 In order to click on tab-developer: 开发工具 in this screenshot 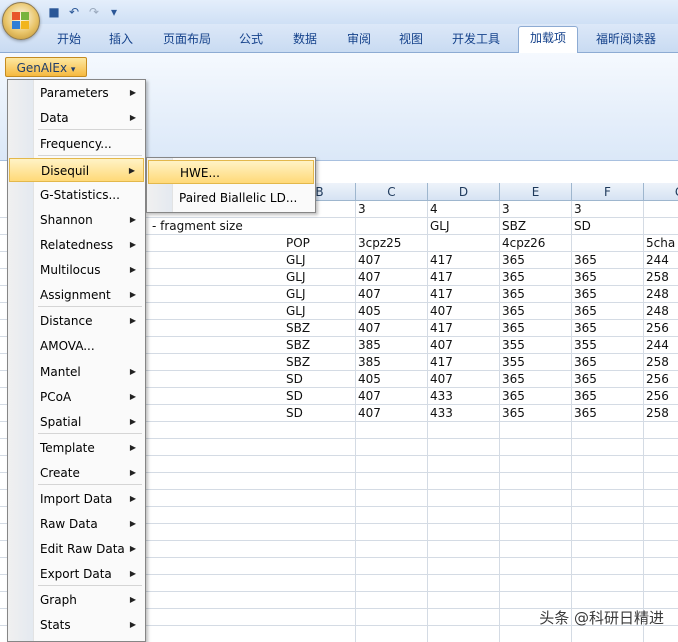, I will do `click(476, 39)`.